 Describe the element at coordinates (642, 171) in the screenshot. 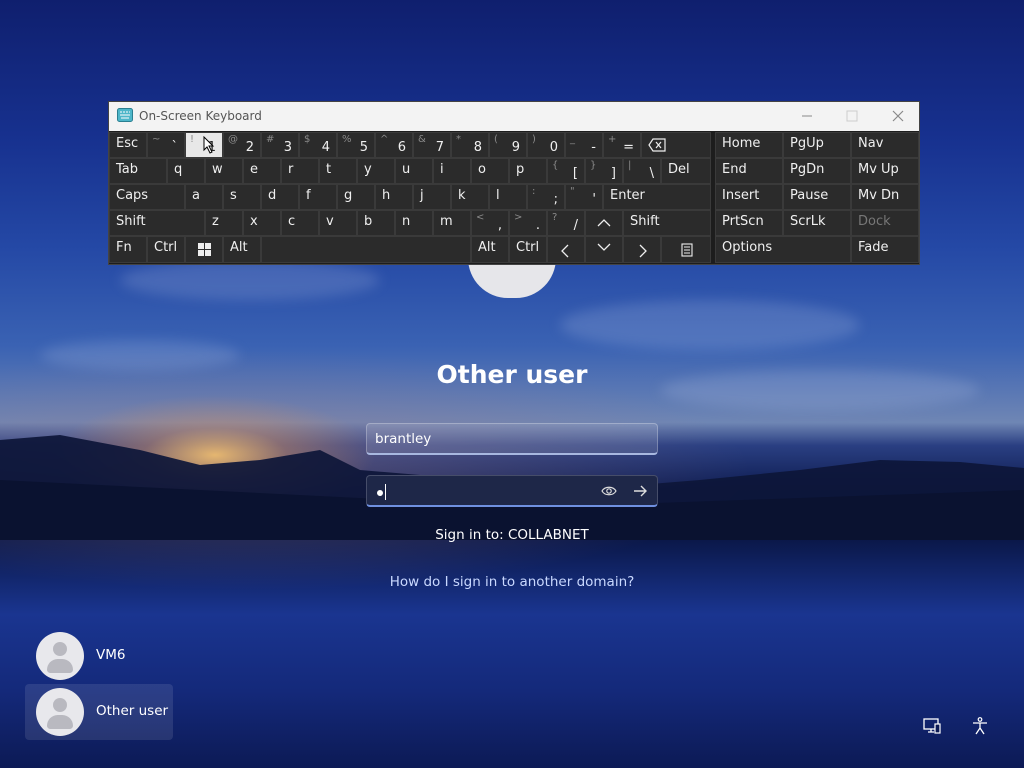

I see `key-backslash: | \` at that location.